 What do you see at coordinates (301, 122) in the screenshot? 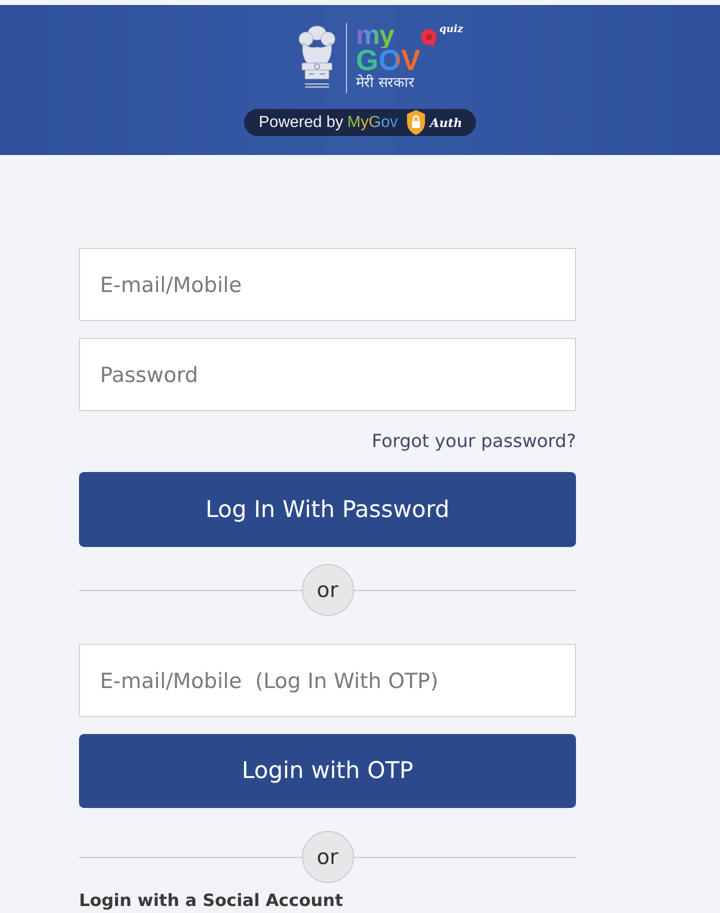
I see `powered-by-label: Powered by` at bounding box center [301, 122].